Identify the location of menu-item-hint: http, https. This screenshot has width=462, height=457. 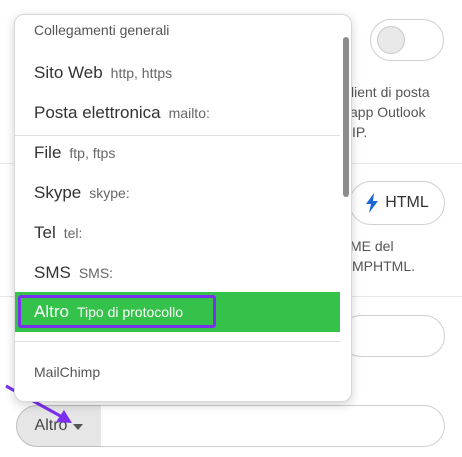
(141, 73).